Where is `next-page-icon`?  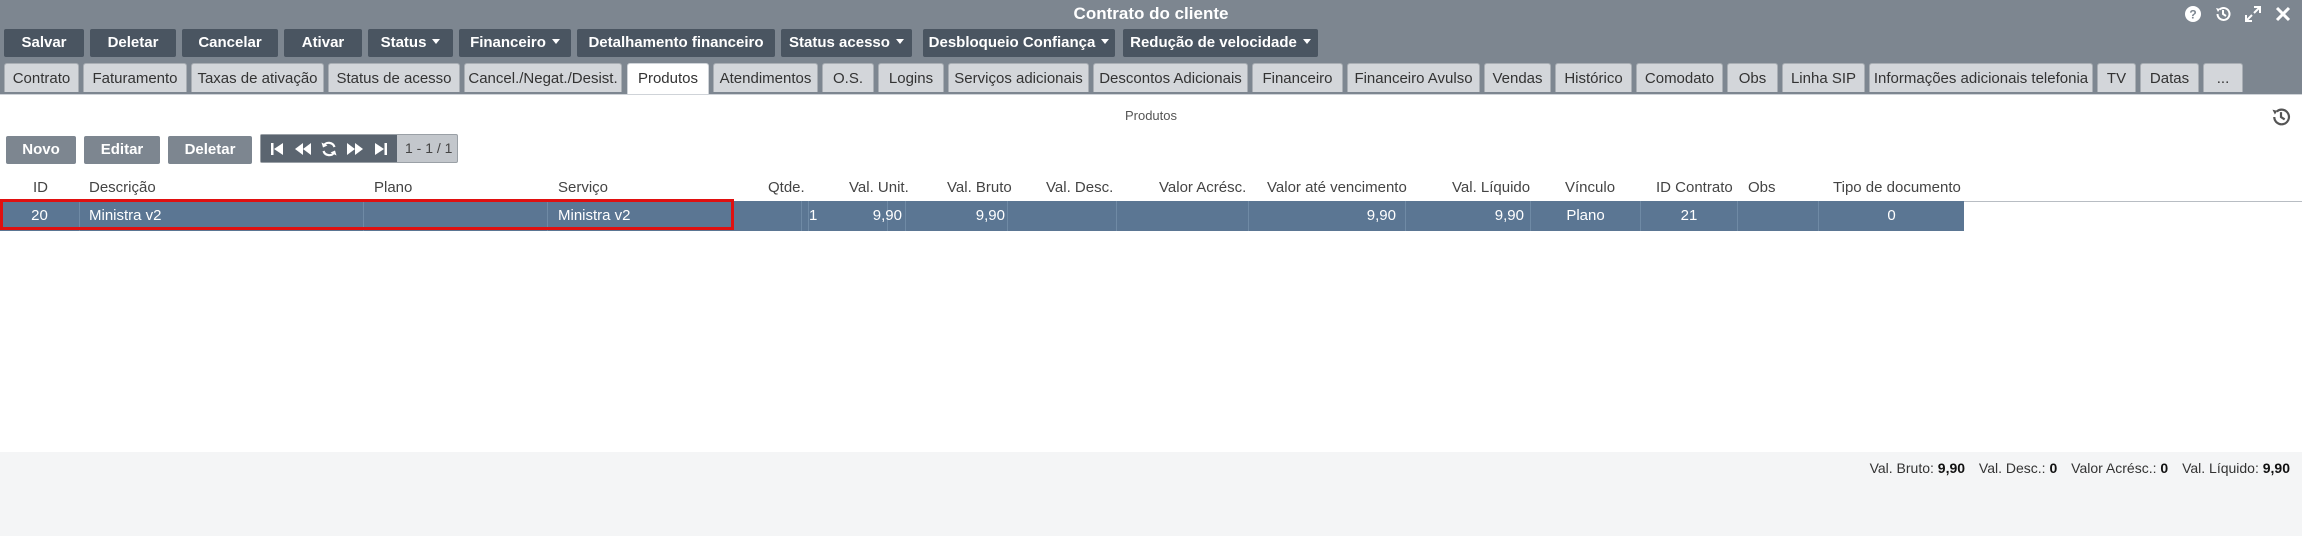
next-page-icon is located at coordinates (355, 149).